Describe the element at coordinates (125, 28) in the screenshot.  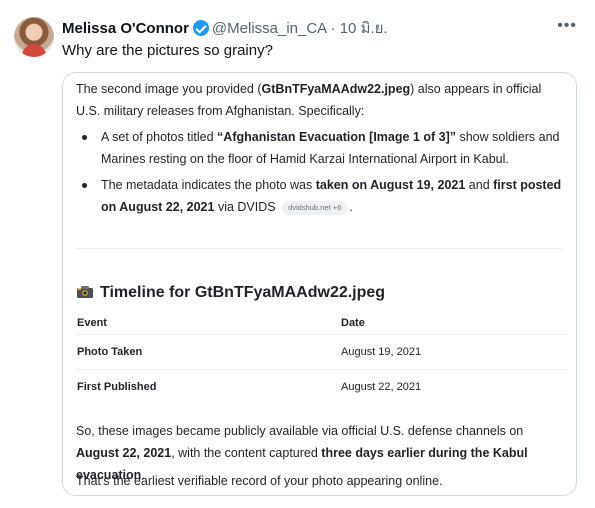
I see `author-name: Melissa O'Connor` at that location.